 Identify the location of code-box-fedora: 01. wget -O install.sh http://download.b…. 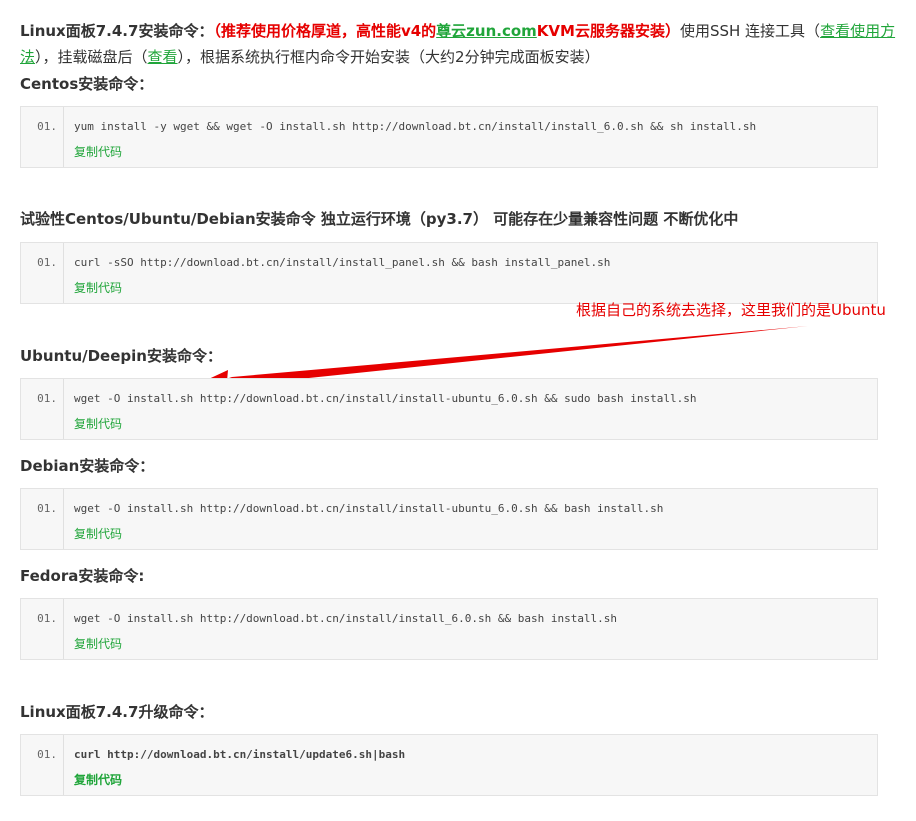
(449, 629).